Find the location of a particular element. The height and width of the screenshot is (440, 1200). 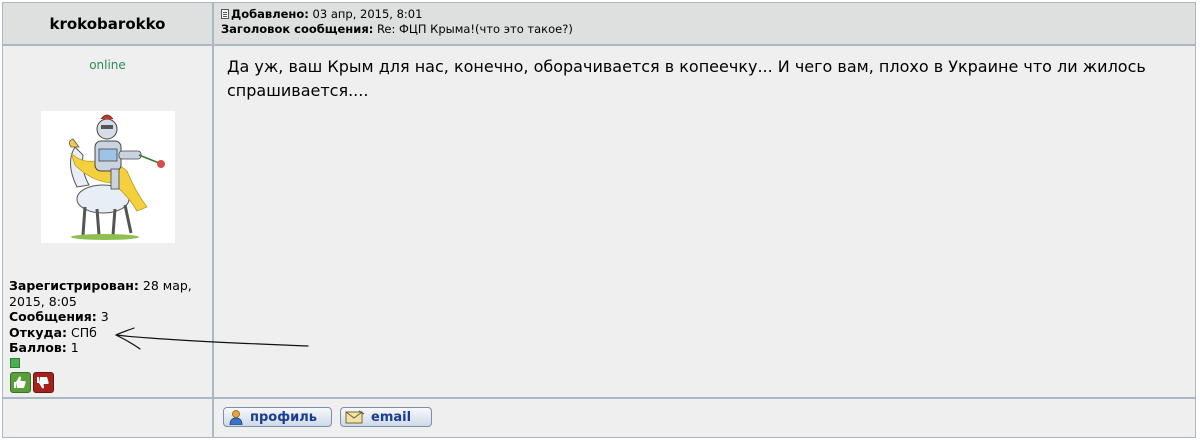

post-footer-actions: профиль email is located at coordinates (704, 418).